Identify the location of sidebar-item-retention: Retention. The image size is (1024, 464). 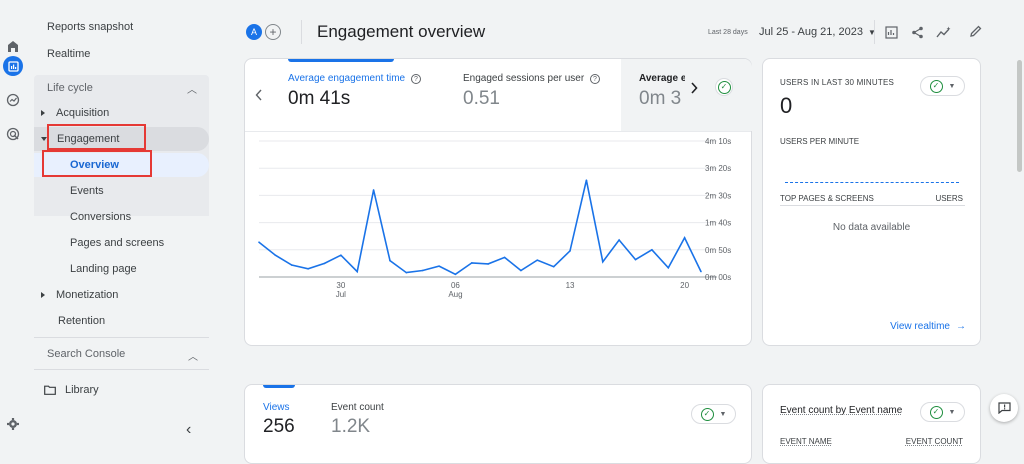
(81, 321).